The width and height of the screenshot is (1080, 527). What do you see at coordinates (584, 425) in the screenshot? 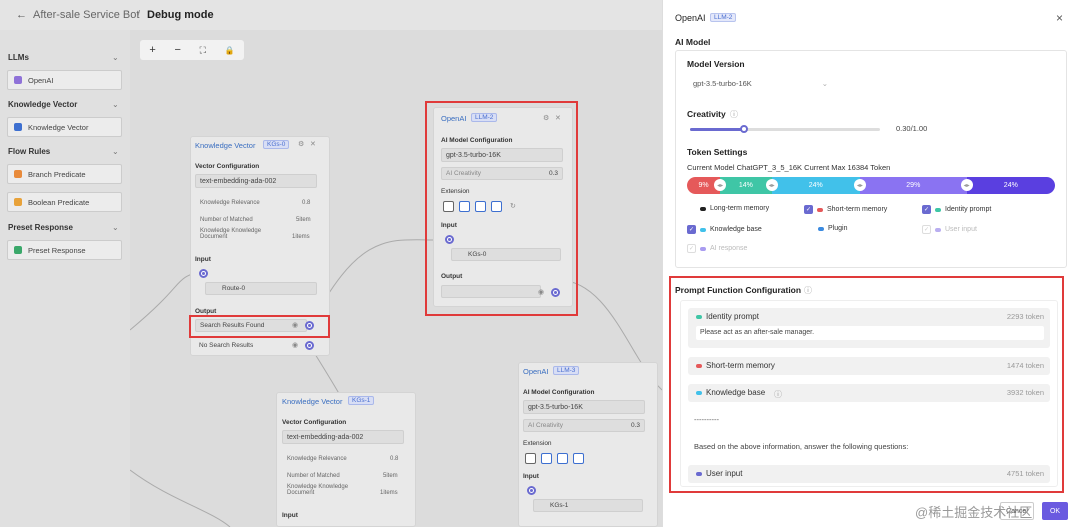
I see `creativity-field: AI Creativity 0.3` at bounding box center [584, 425].